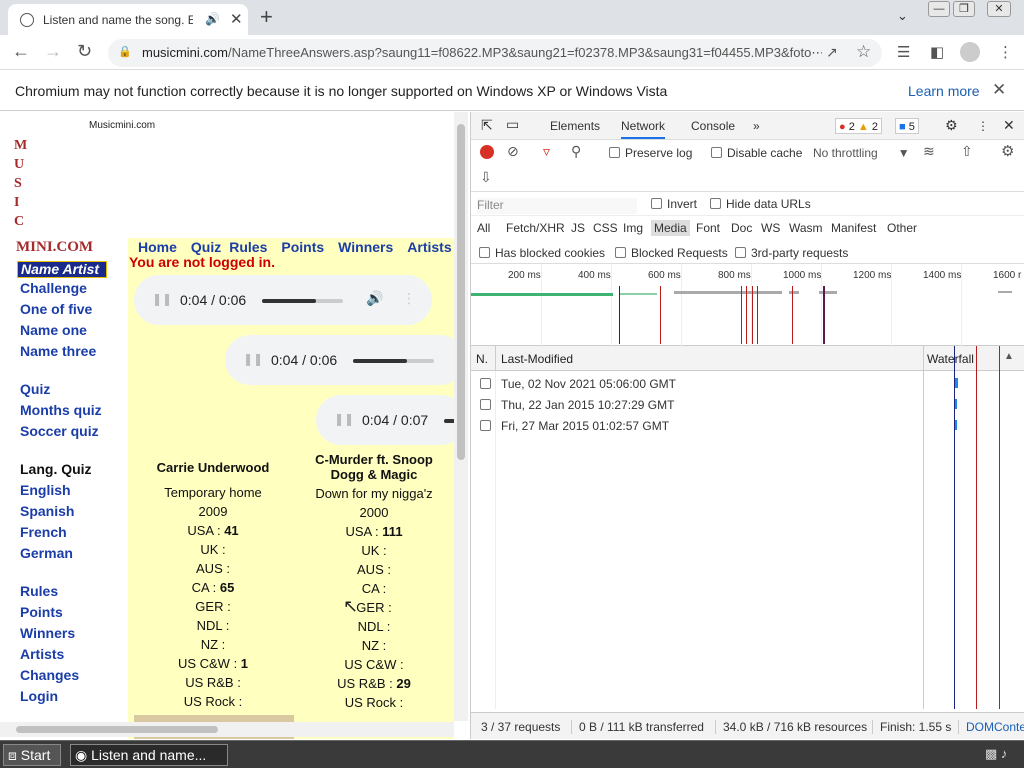  What do you see at coordinates (576, 151) in the screenshot?
I see `search-icon: ⚲` at bounding box center [576, 151].